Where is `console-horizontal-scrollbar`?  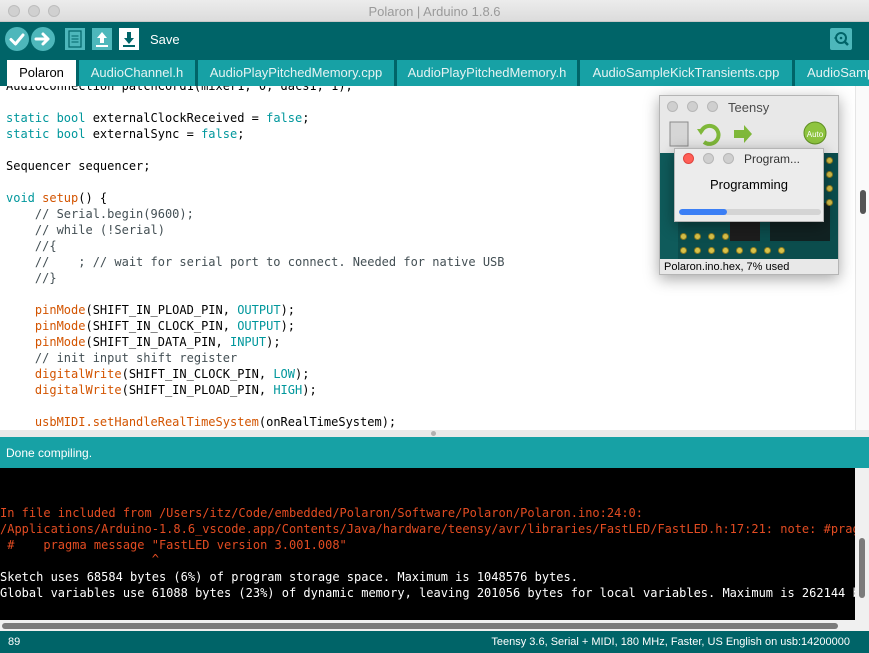
console-horizontal-scrollbar is located at coordinates (427, 625).